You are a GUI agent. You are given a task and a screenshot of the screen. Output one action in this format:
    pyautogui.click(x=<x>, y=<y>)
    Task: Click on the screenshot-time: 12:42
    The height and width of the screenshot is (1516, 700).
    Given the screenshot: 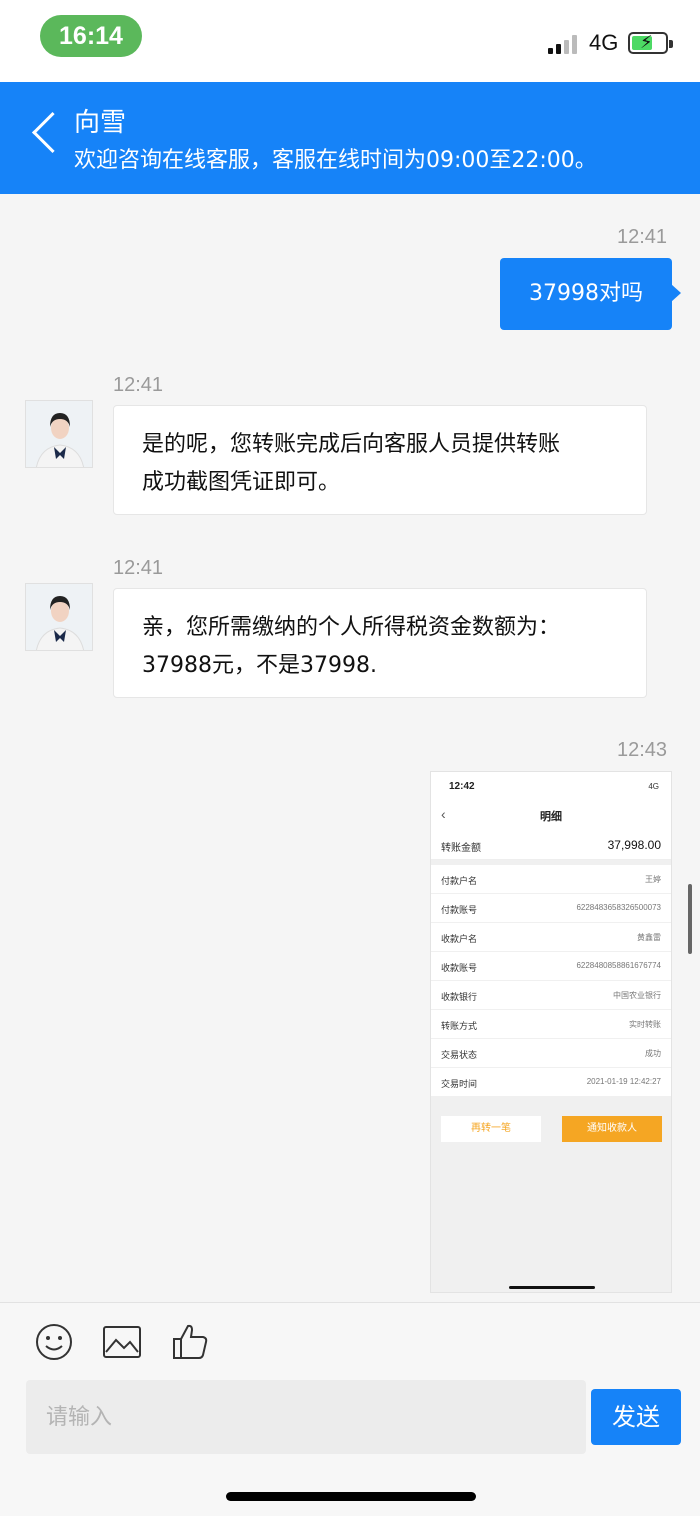 What is the action you would take?
    pyautogui.click(x=462, y=786)
    